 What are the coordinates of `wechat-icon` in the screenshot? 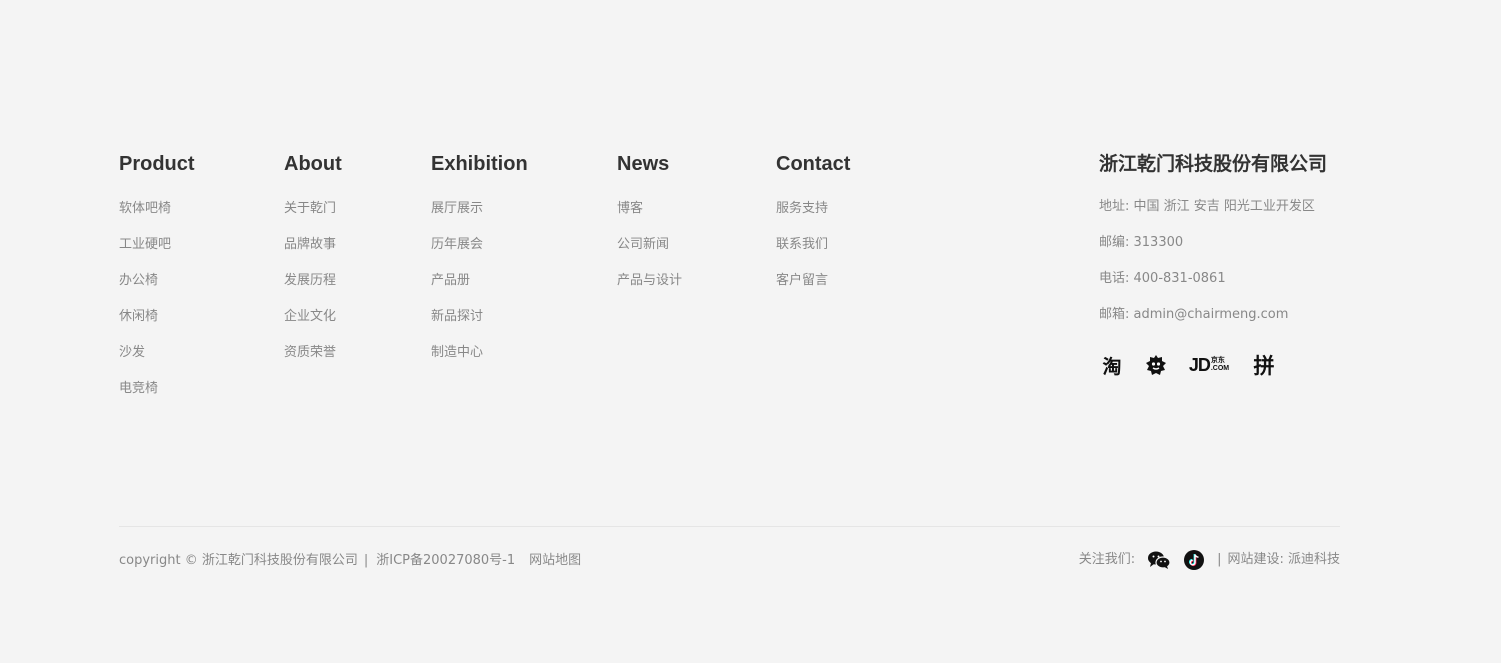 It's located at (1159, 560).